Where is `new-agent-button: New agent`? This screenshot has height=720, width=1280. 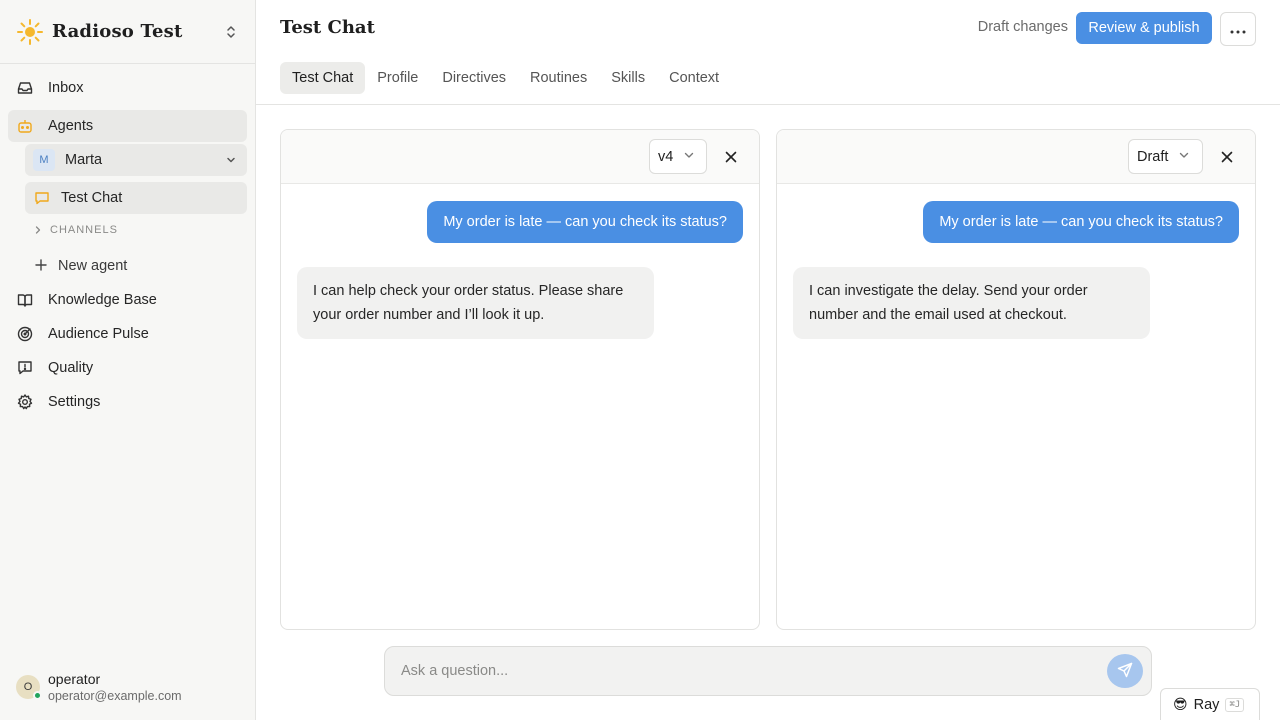 new-agent-button: New agent is located at coordinates (80, 266).